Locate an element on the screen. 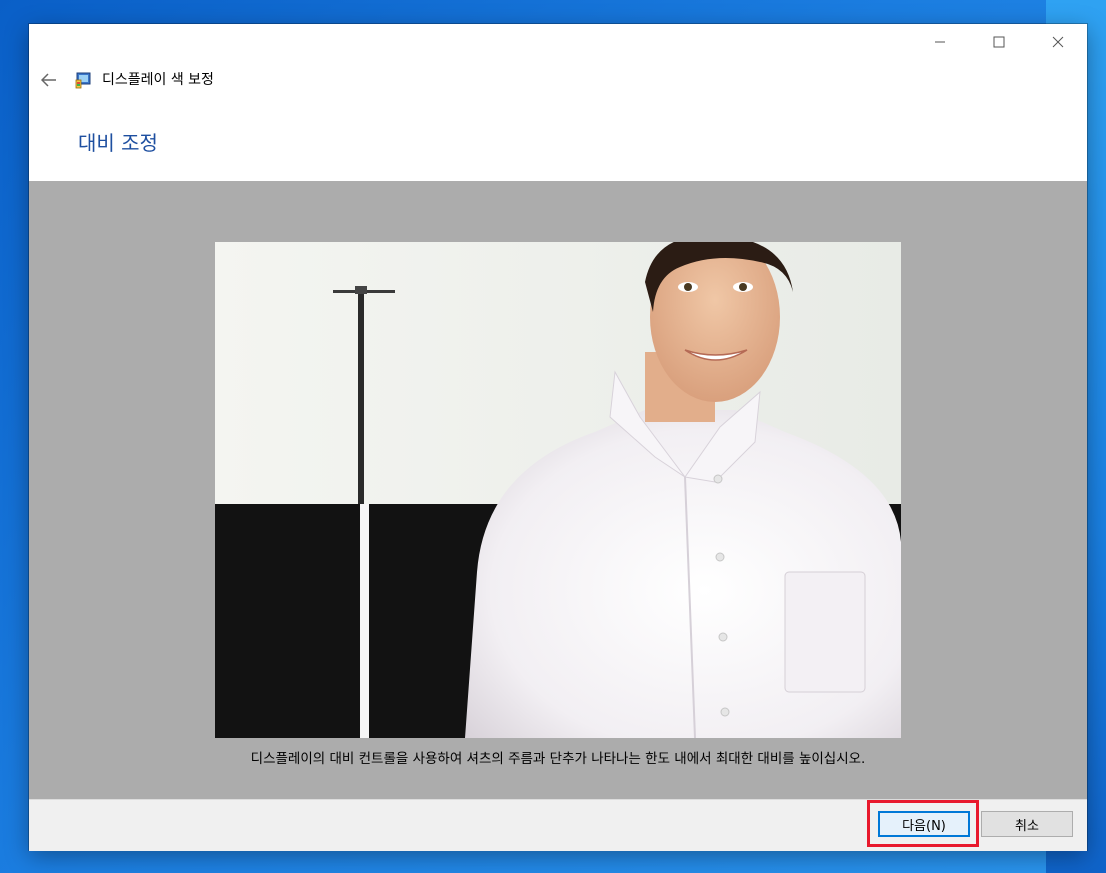 This screenshot has height=873, width=1106. caption-buttons is located at coordinates (998, 42).